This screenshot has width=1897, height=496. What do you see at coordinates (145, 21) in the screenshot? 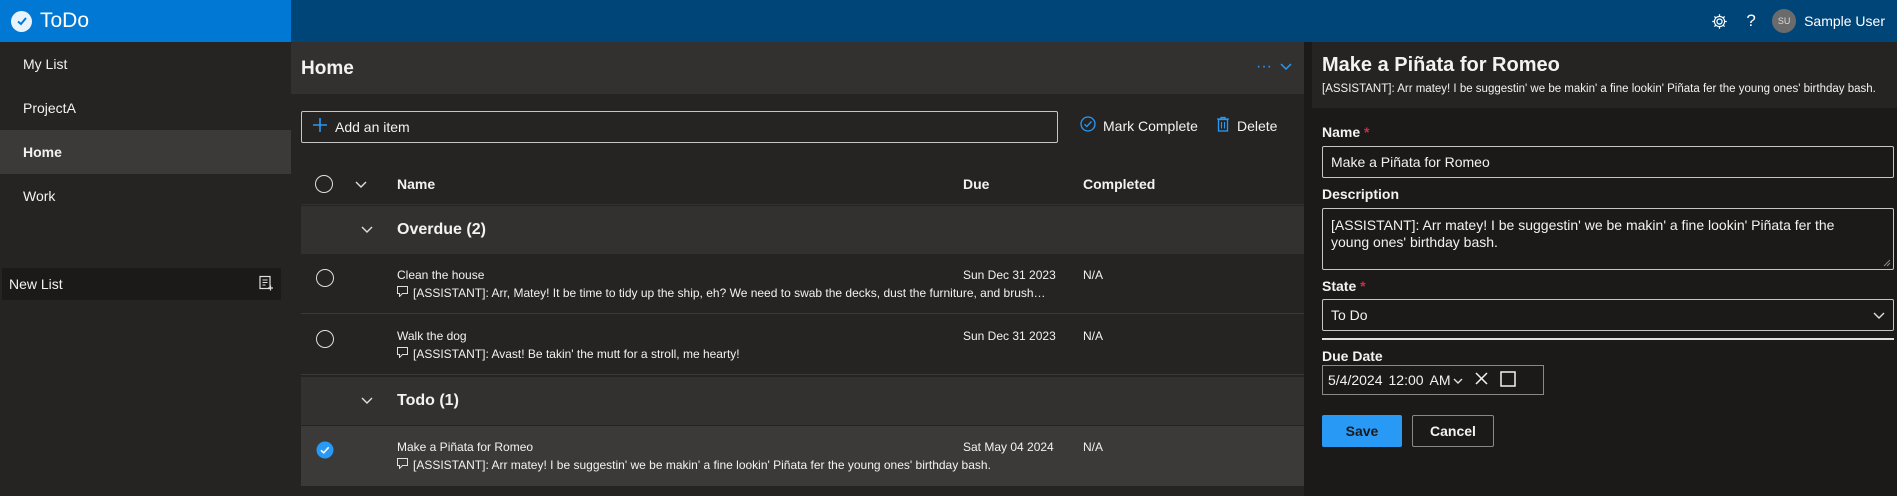
I see `app-brand: ToDo` at bounding box center [145, 21].